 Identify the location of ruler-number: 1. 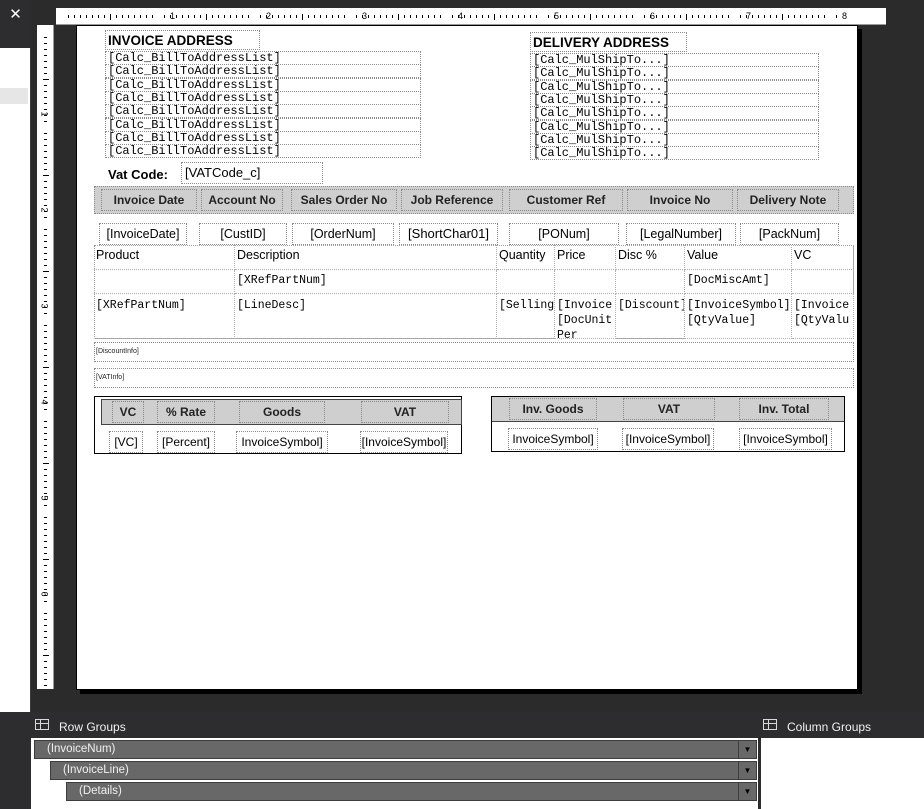
(173, 16).